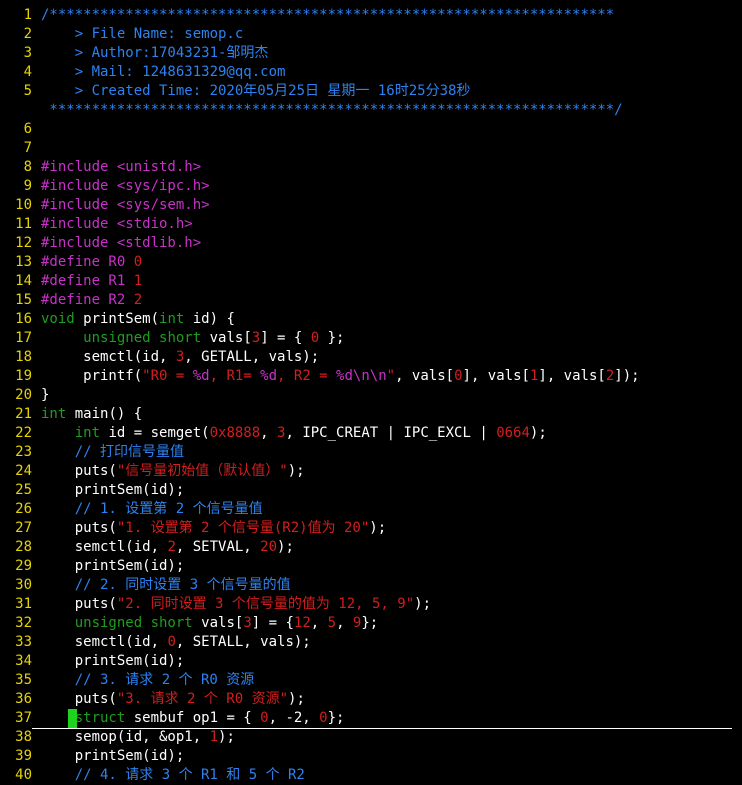  What do you see at coordinates (371, 53) in the screenshot?
I see `code-line: 3 > Author:17043231-邹明杰` at bounding box center [371, 53].